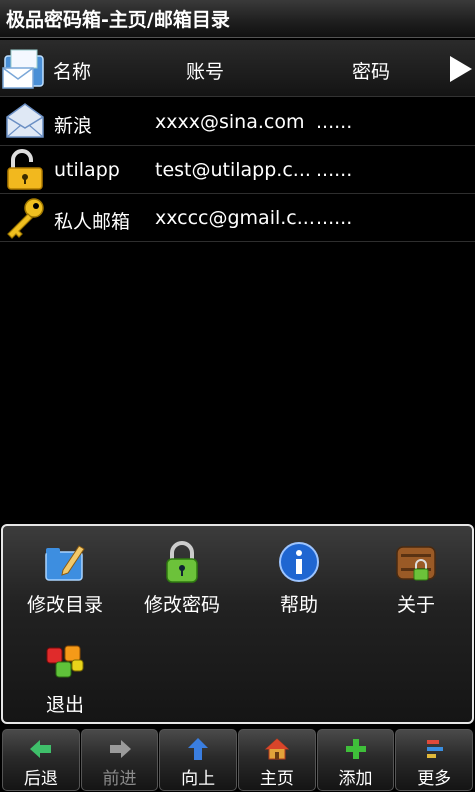 Image resolution: width=475 pixels, height=792 pixels. I want to click on back-label: 后退, so click(40, 779).